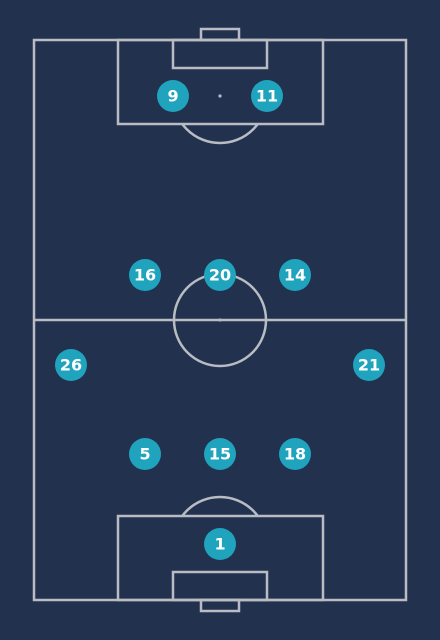 The height and width of the screenshot is (640, 440). What do you see at coordinates (220, 605) in the screenshot?
I see `bottom-goal` at bounding box center [220, 605].